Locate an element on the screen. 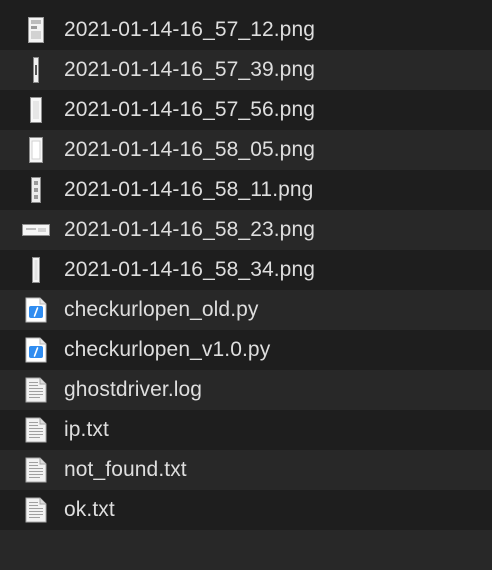 The height and width of the screenshot is (570, 492). file-name: ok.txt is located at coordinates (89, 509).